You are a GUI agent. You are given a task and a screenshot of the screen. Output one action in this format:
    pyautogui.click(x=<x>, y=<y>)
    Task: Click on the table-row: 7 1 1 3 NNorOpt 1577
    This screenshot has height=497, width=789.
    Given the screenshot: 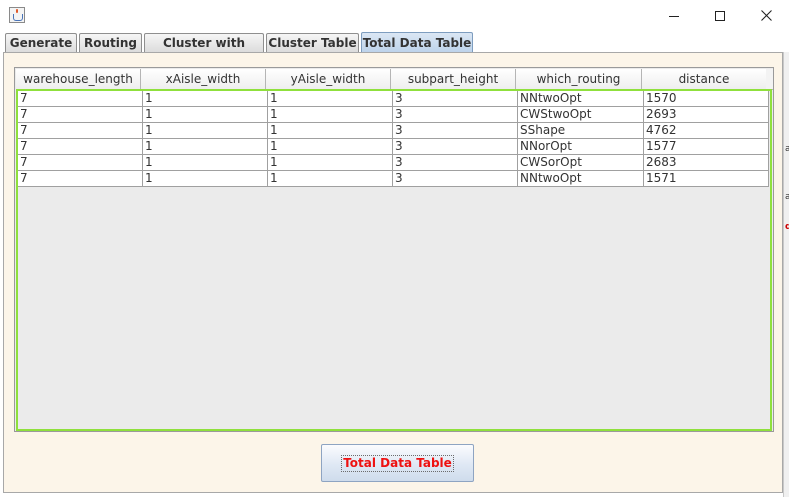 What is the action you would take?
    pyautogui.click(x=393, y=147)
    